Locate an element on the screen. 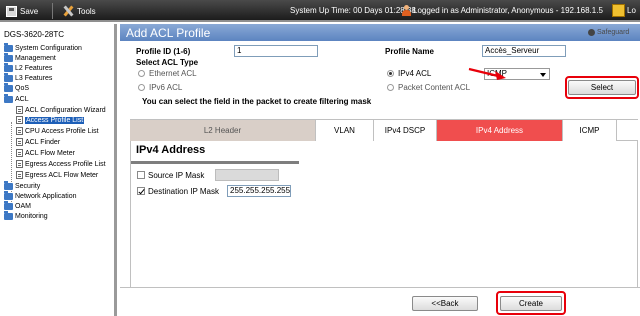  tab-vlan: VLAN is located at coordinates (345, 130).